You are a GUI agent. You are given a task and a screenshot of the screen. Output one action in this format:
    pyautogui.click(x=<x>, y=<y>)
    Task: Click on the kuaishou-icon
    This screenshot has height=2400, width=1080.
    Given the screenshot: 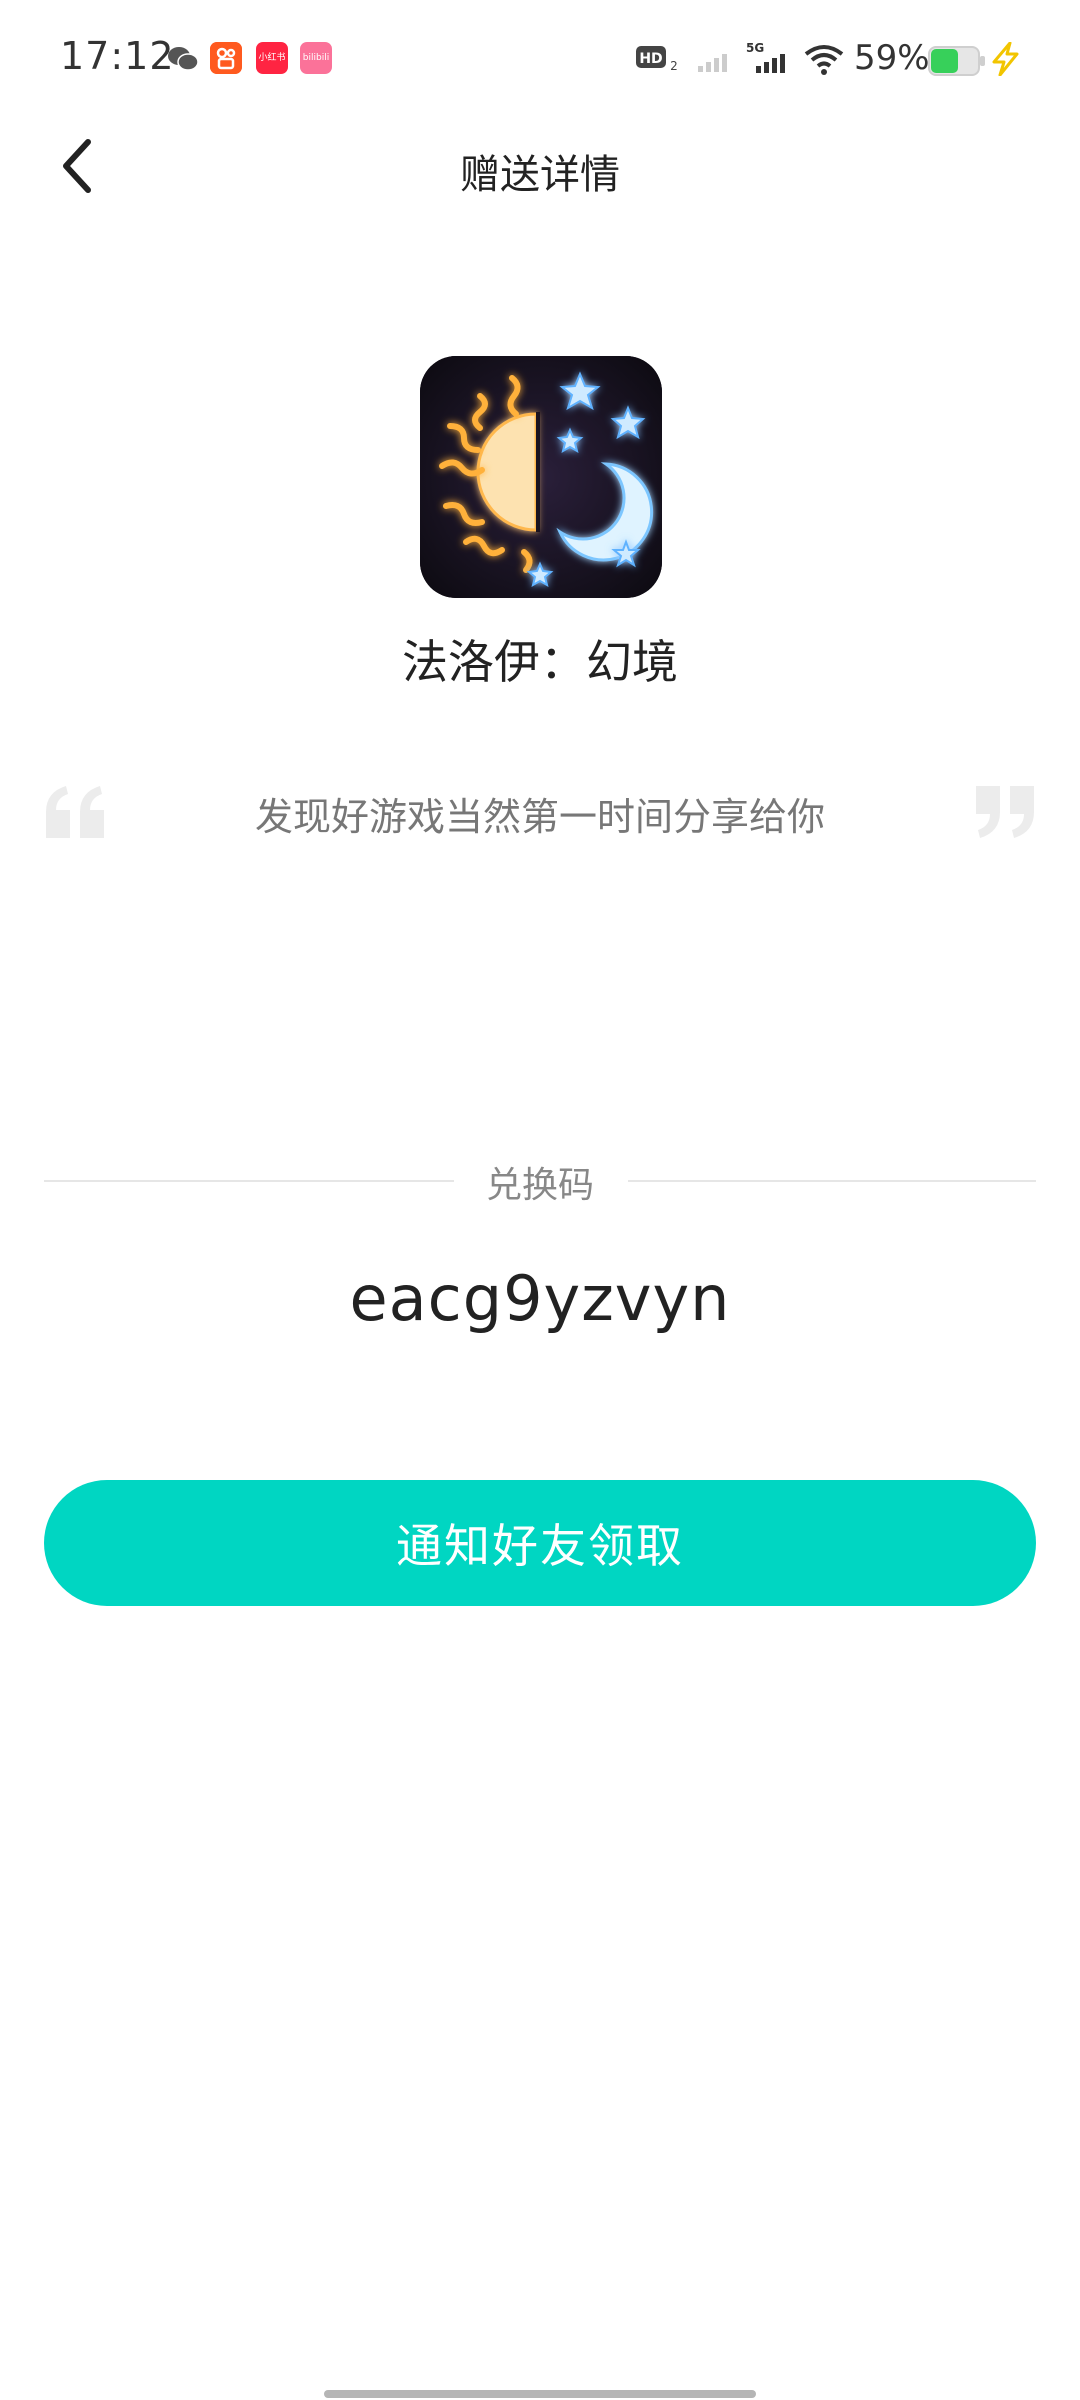 What is the action you would take?
    pyautogui.click(x=226, y=58)
    